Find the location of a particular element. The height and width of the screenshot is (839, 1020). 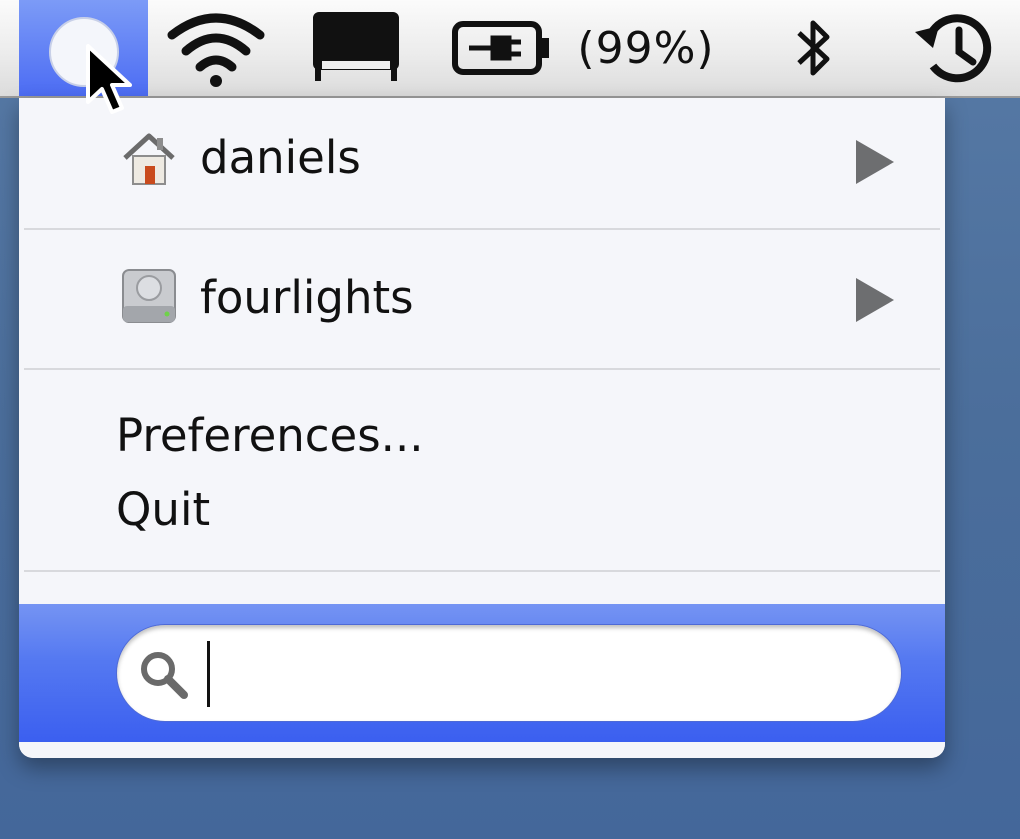

time-machine-icon is located at coordinates (953, 48).